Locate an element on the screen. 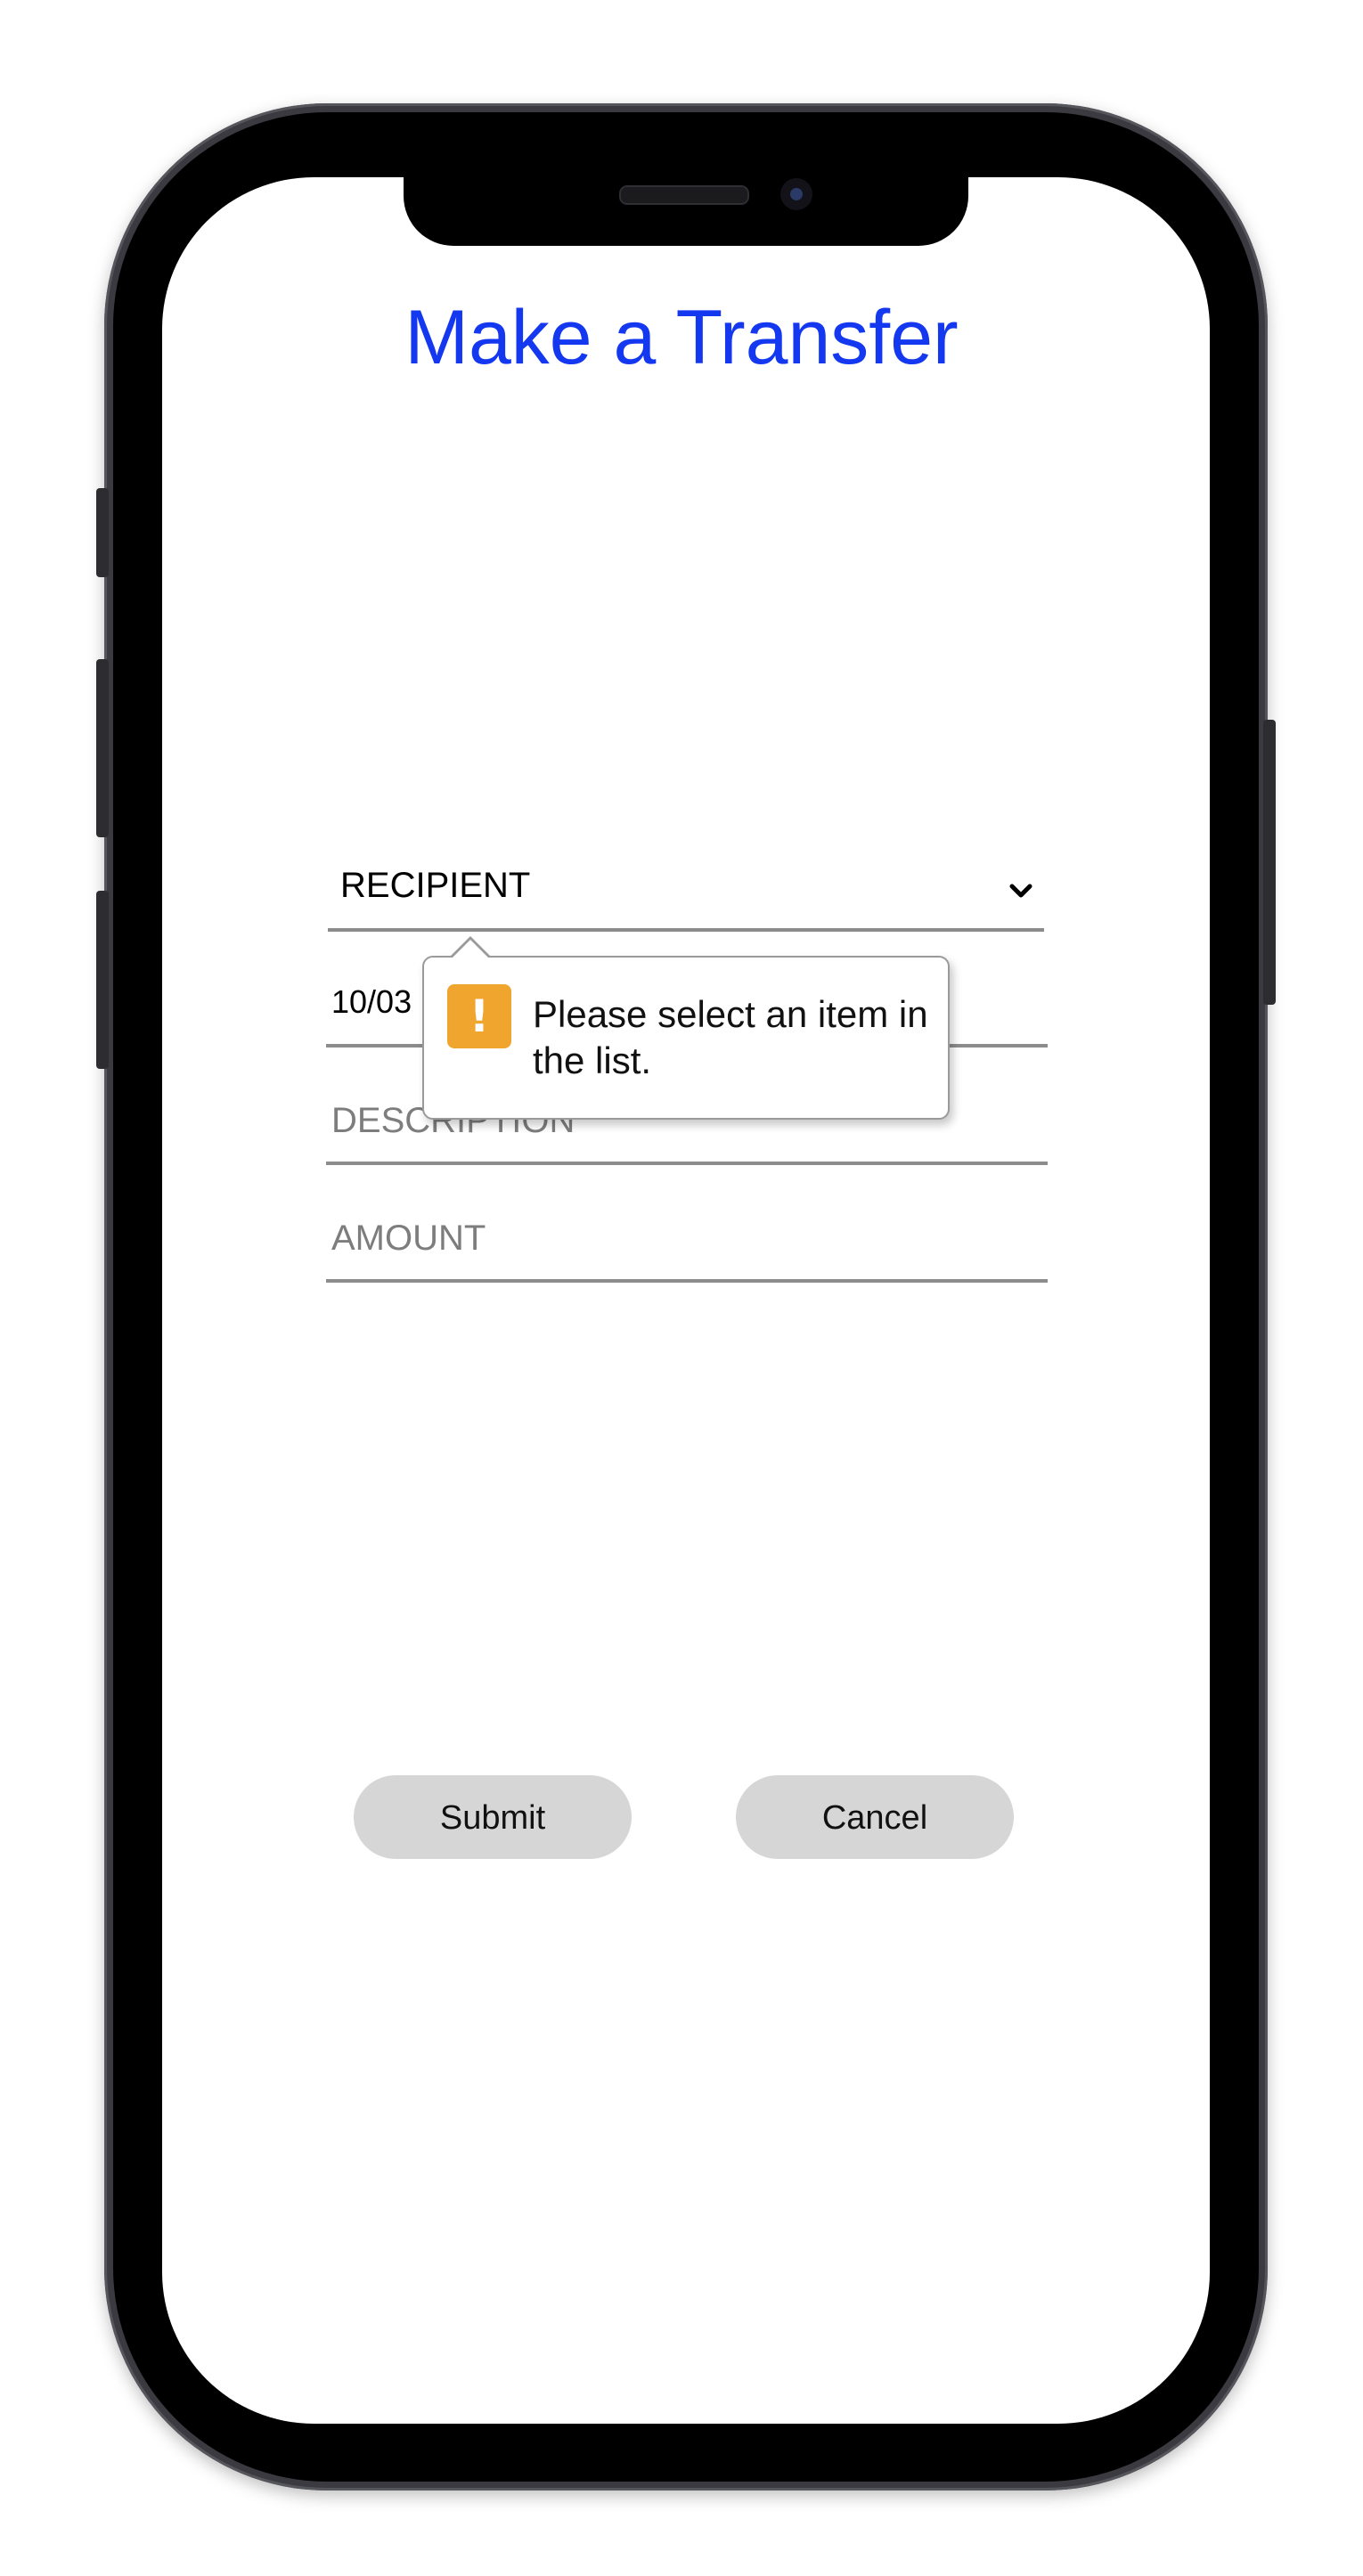 Image resolution: width=1363 pixels, height=2576 pixels. exclamation-warning-icon: ! is located at coordinates (479, 1016).